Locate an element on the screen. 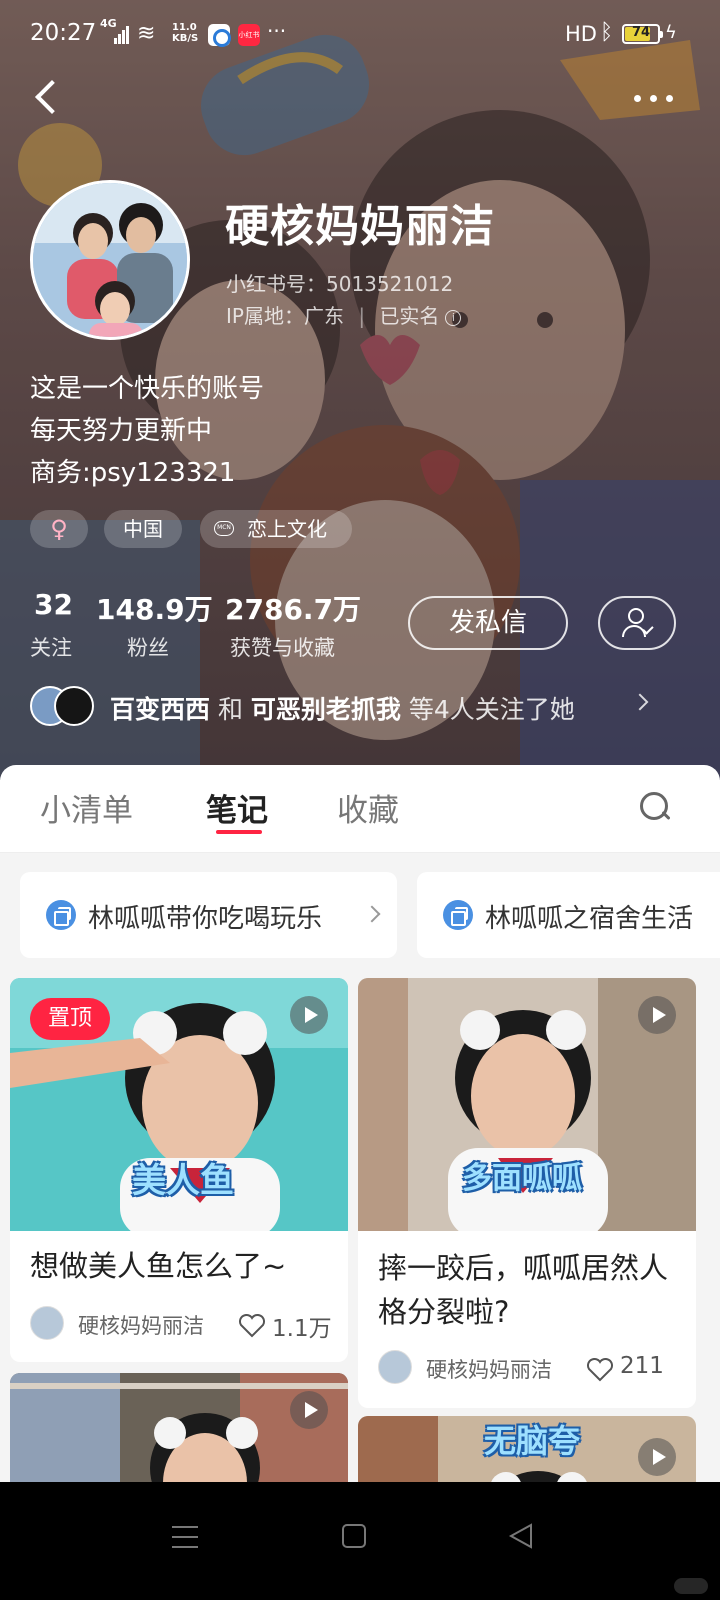  note-card: 置顶 美人鱼 想做美人鱼怎么了~ 硬核妈妈丽洁 1.1万 is located at coordinates (179, 1170).